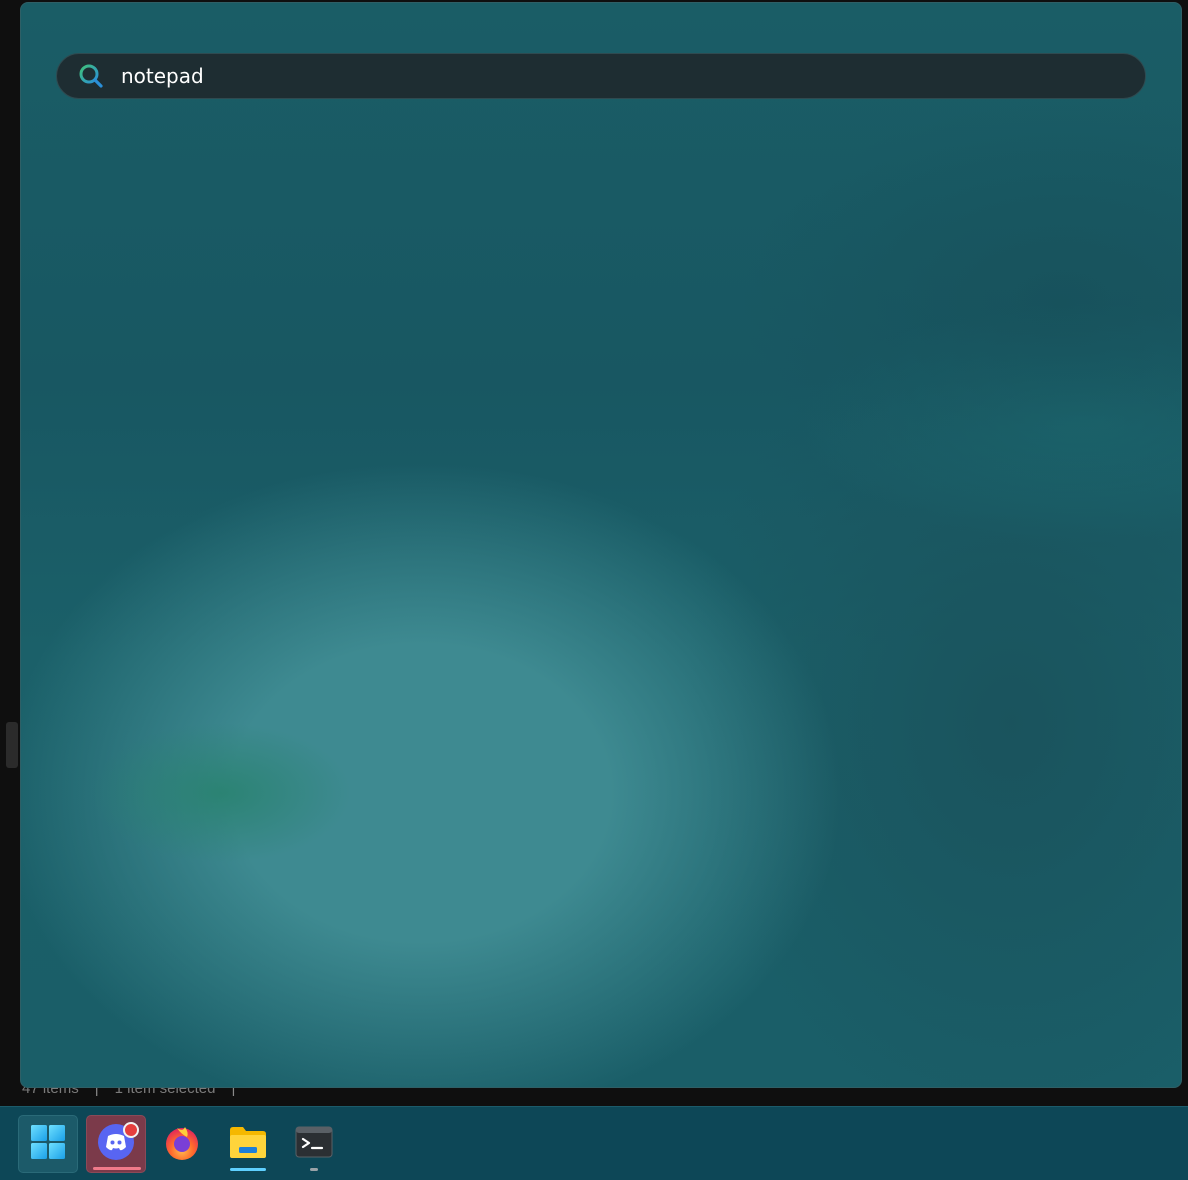 This screenshot has height=1180, width=1188. I want to click on start-button, so click(48, 1144).